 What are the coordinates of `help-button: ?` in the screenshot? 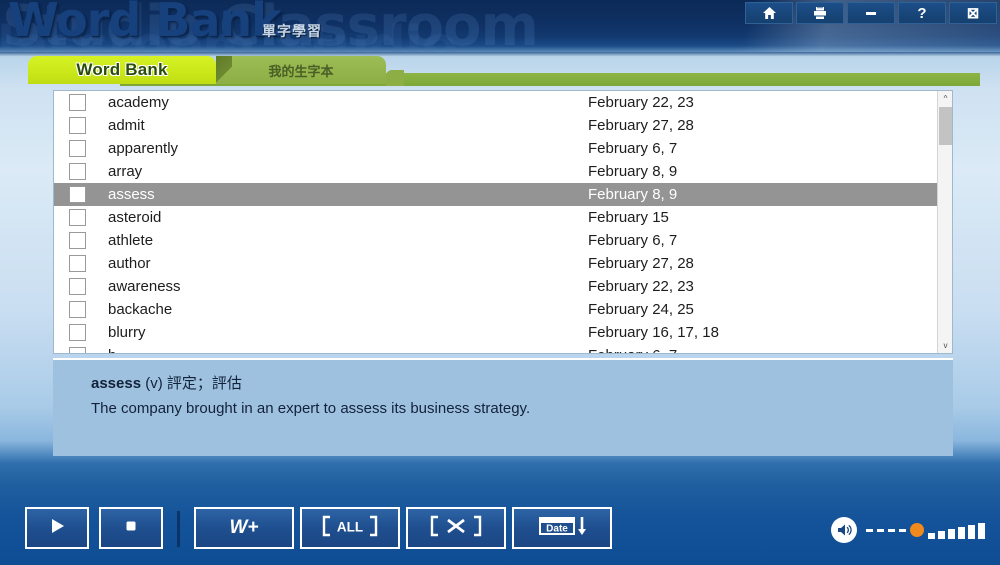 It's located at (922, 13).